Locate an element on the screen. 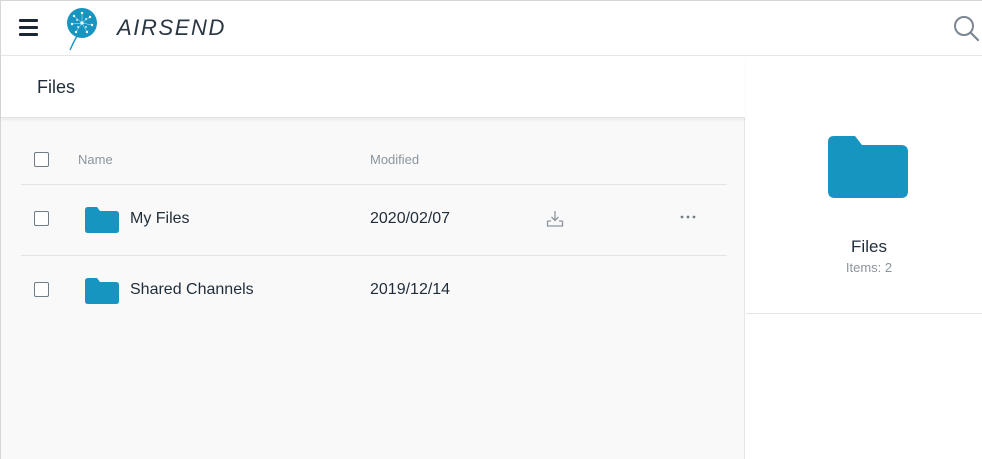 This screenshot has width=982, height=459. select-all-checkbox is located at coordinates (41, 159).